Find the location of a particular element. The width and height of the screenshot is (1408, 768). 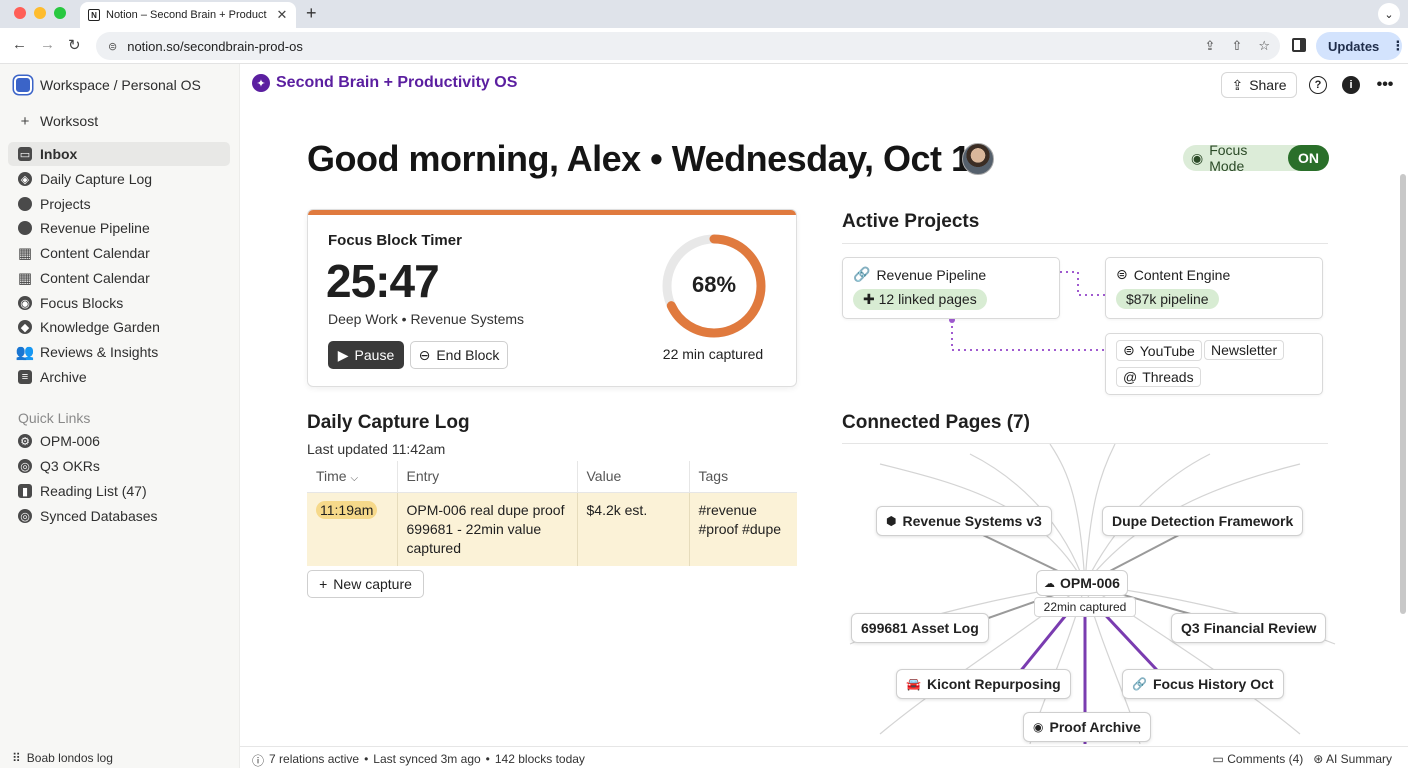

page-breadcrumb: ✦ Second Brain + Productivity OS is located at coordinates (384, 83).